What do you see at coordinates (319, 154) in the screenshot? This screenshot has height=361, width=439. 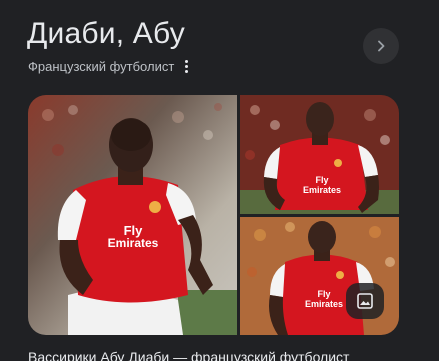 I see `player-photo-top-right: Fly Emirates` at bounding box center [319, 154].